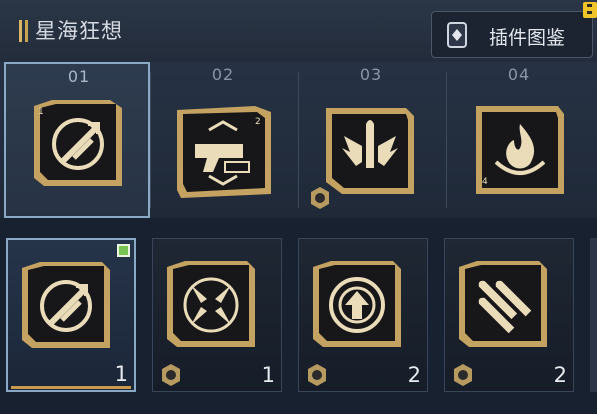 The width and height of the screenshot is (597, 414). What do you see at coordinates (518, 151) in the screenshot?
I see `plugin-card: 4` at bounding box center [518, 151].